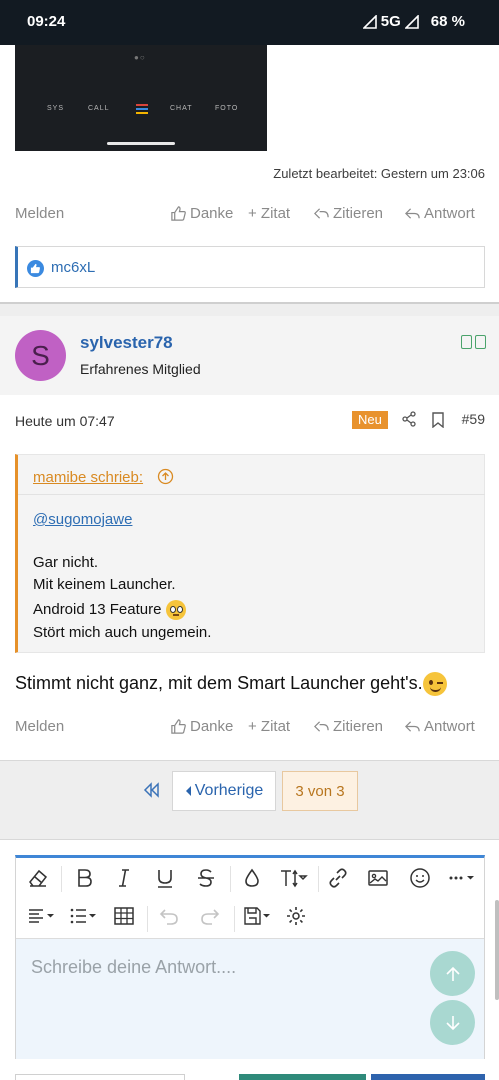 The image size is (499, 1080). Describe the element at coordinates (420, 878) in the screenshot. I see `smiley-icon` at that location.